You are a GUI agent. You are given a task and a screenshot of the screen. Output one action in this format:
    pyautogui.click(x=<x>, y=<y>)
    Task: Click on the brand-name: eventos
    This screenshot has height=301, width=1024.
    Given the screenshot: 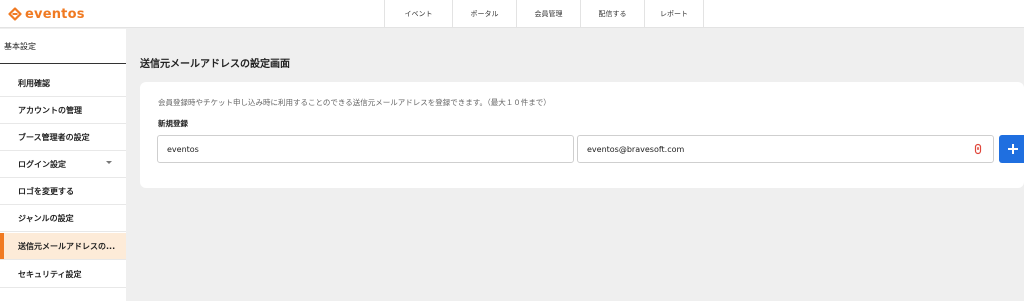 What is the action you would take?
    pyautogui.click(x=55, y=14)
    